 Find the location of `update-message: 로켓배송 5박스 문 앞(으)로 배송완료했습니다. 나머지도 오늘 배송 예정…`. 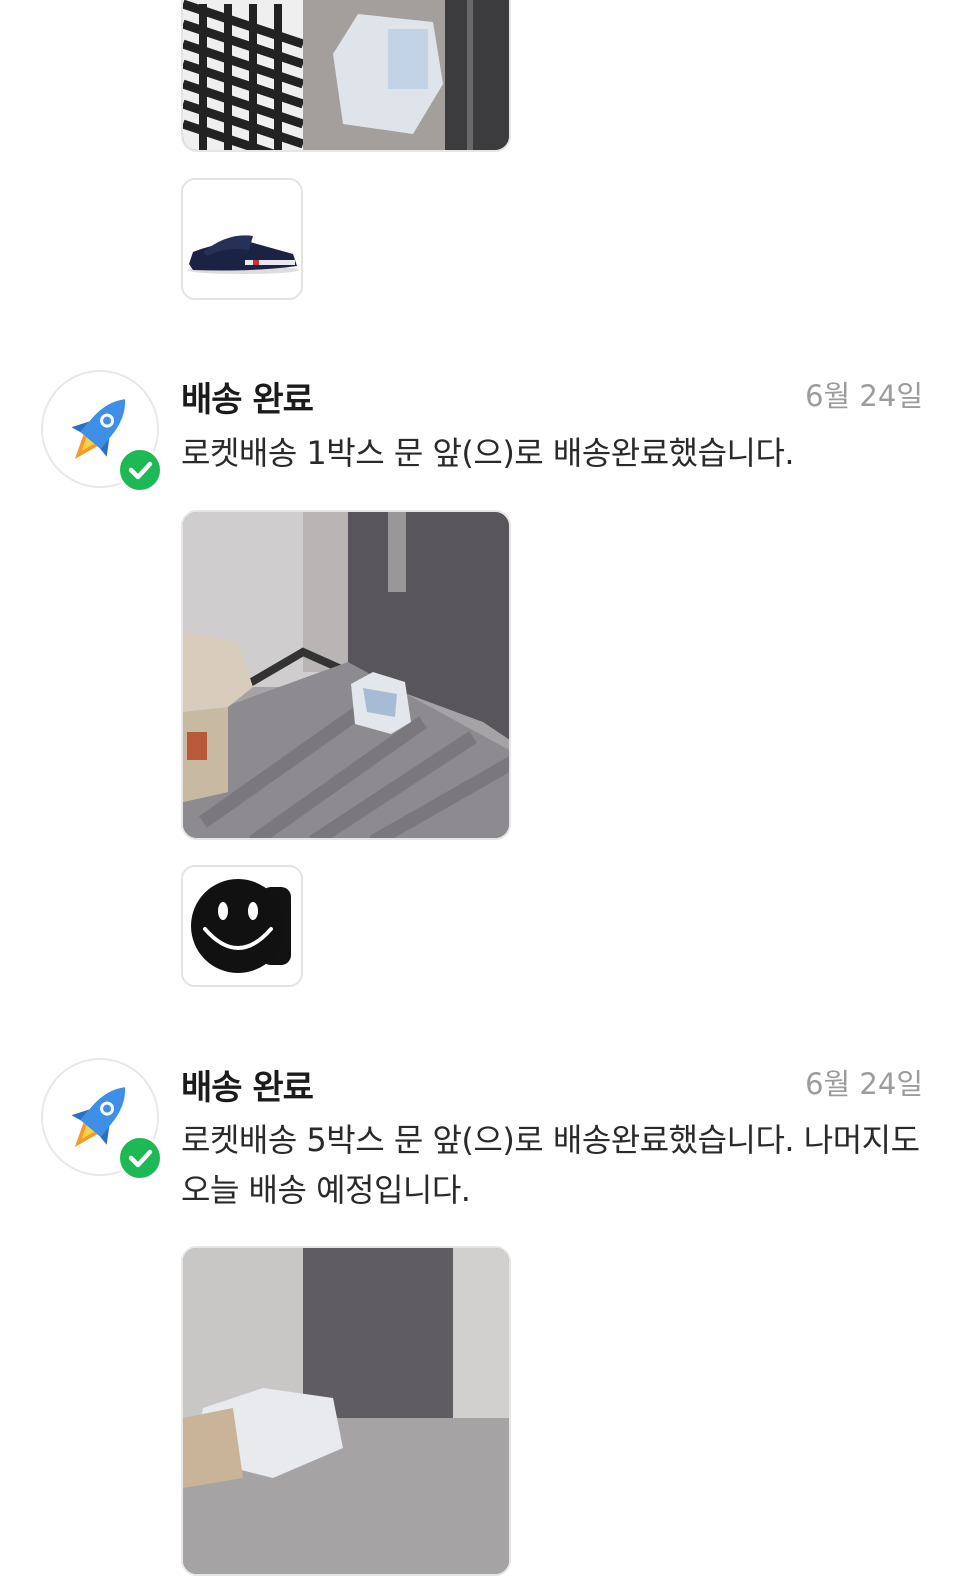

update-message: 로켓배송 5박스 문 앞(으)로 배송완료했습니다. 나머지도 오늘 배송 예정… is located at coordinates (550, 1165).